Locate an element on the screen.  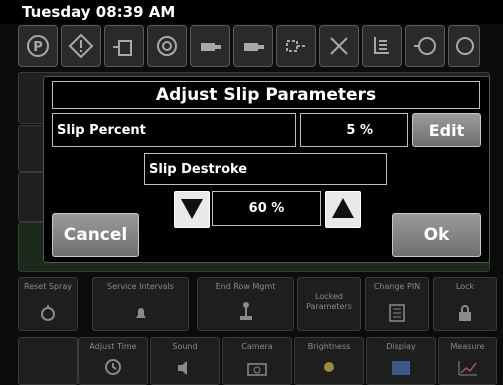
sound-tile: Sound is located at coordinates (185, 361).